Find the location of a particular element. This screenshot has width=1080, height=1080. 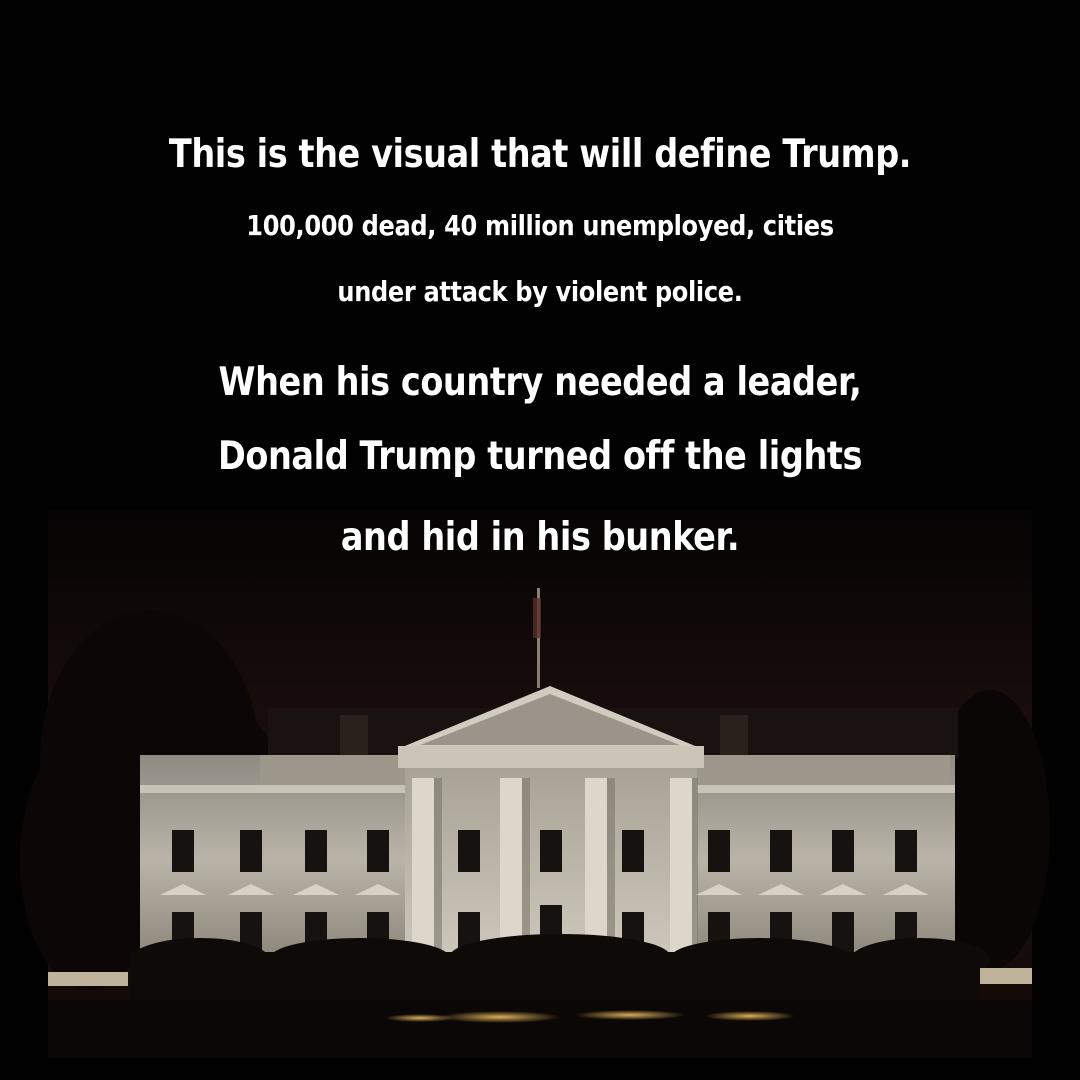

main-line-3: and hid in his bunker. is located at coordinates (540, 537).